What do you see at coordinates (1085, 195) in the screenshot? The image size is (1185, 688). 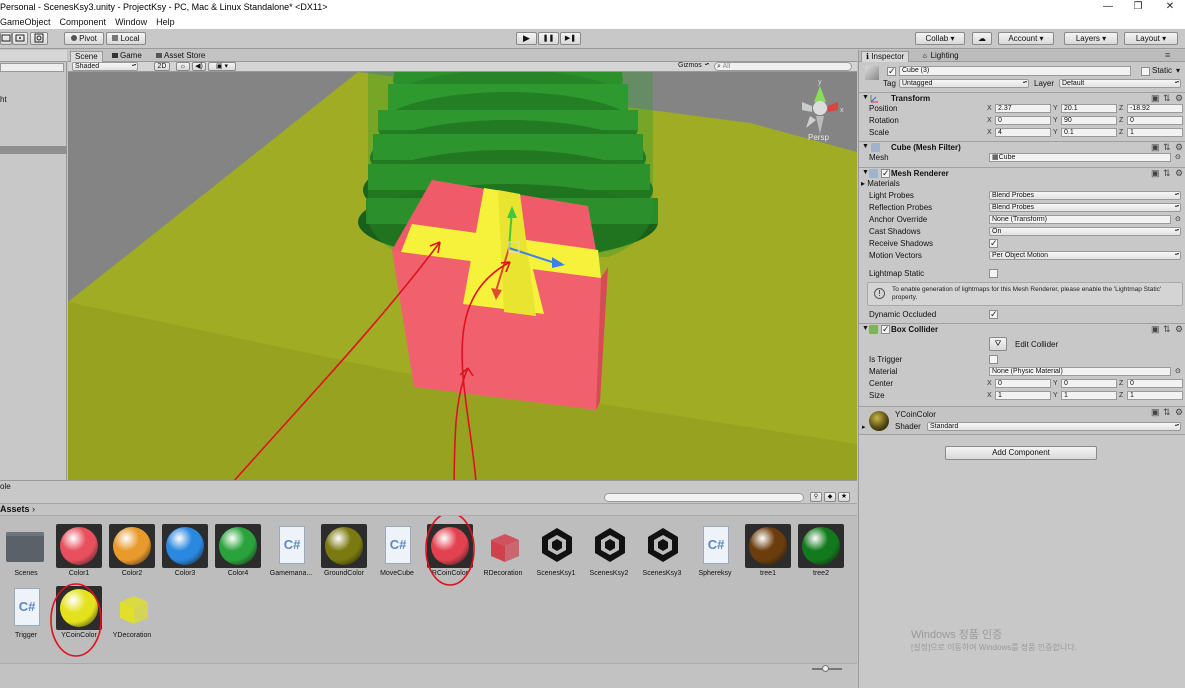 I see `light-probes-dropdown: Blend Probes` at bounding box center [1085, 195].